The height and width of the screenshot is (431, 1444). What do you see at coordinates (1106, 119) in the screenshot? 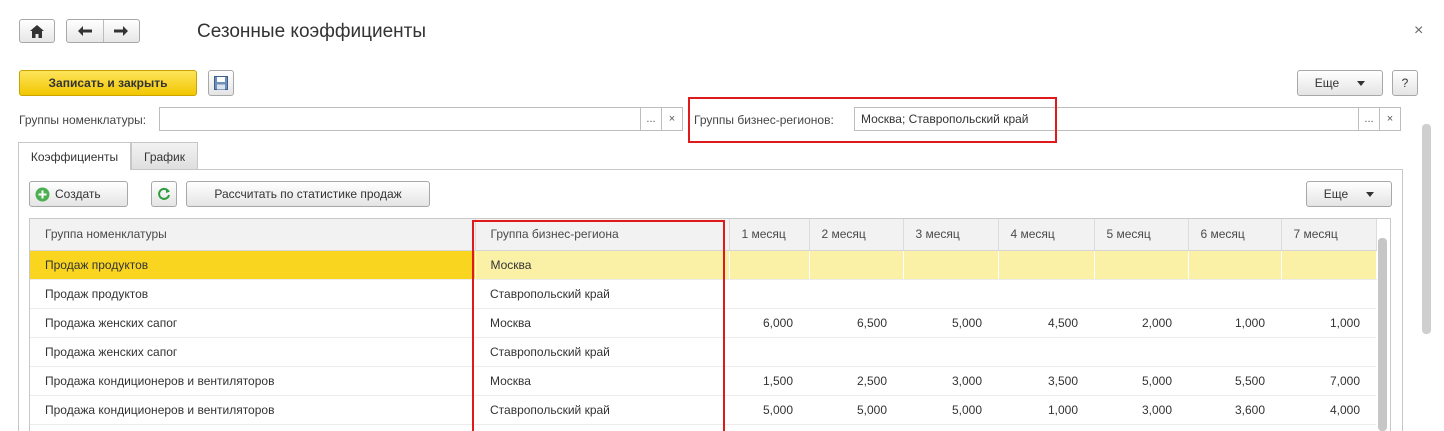
I see `business-regions-field: Москва; Ставропольский край` at bounding box center [1106, 119].